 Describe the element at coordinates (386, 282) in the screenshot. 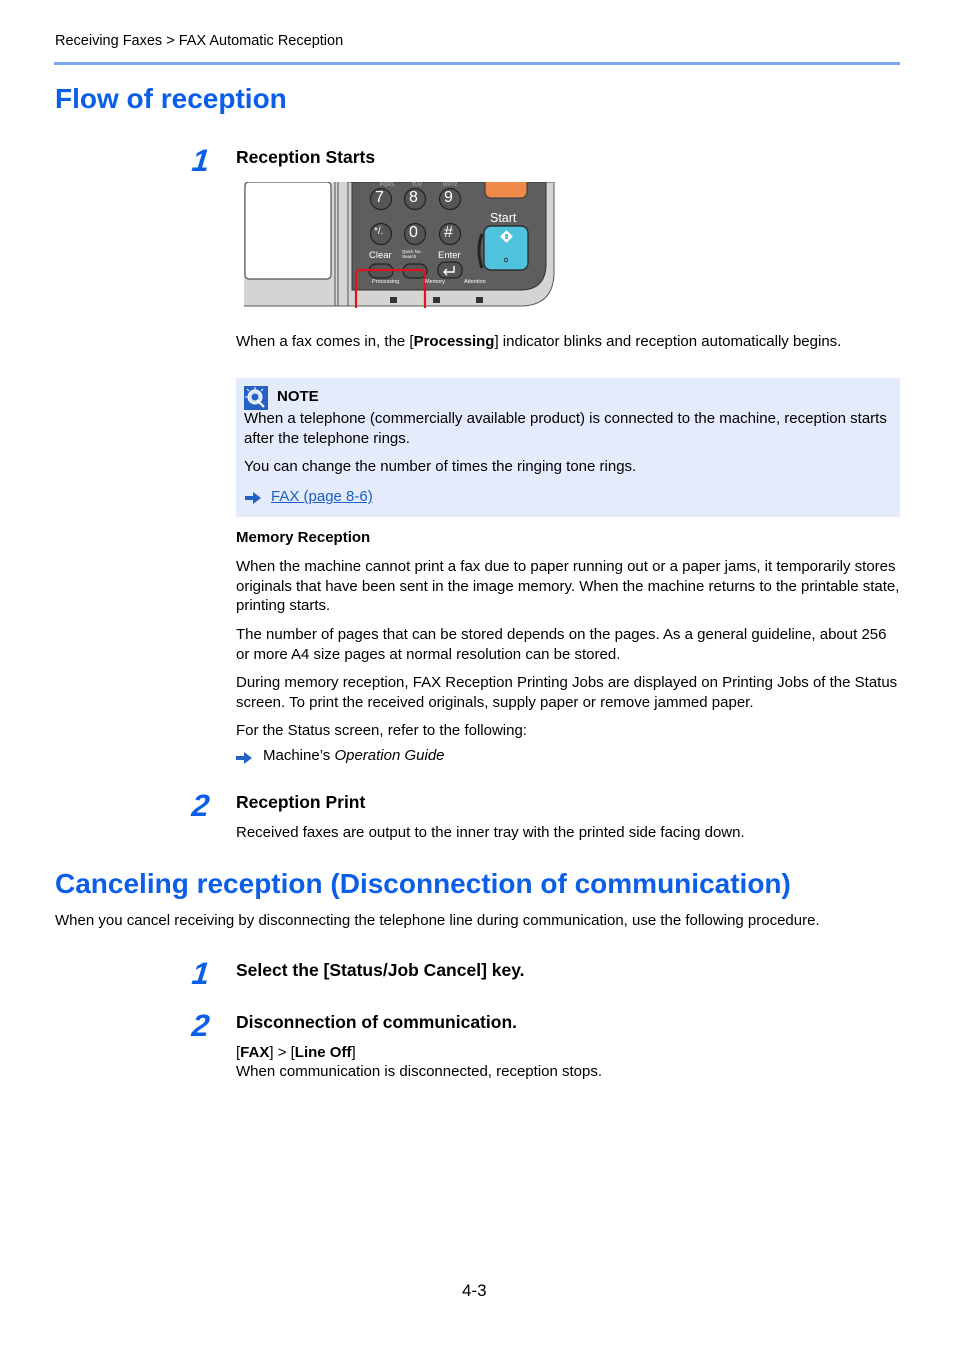

I see `processing-label: Processing` at that location.